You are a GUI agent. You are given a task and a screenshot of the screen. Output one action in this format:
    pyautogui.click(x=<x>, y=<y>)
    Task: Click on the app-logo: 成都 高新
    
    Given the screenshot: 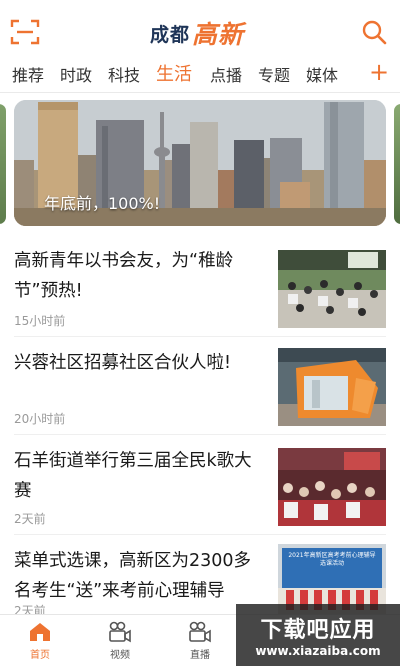 What is the action you would take?
    pyautogui.click(x=200, y=33)
    